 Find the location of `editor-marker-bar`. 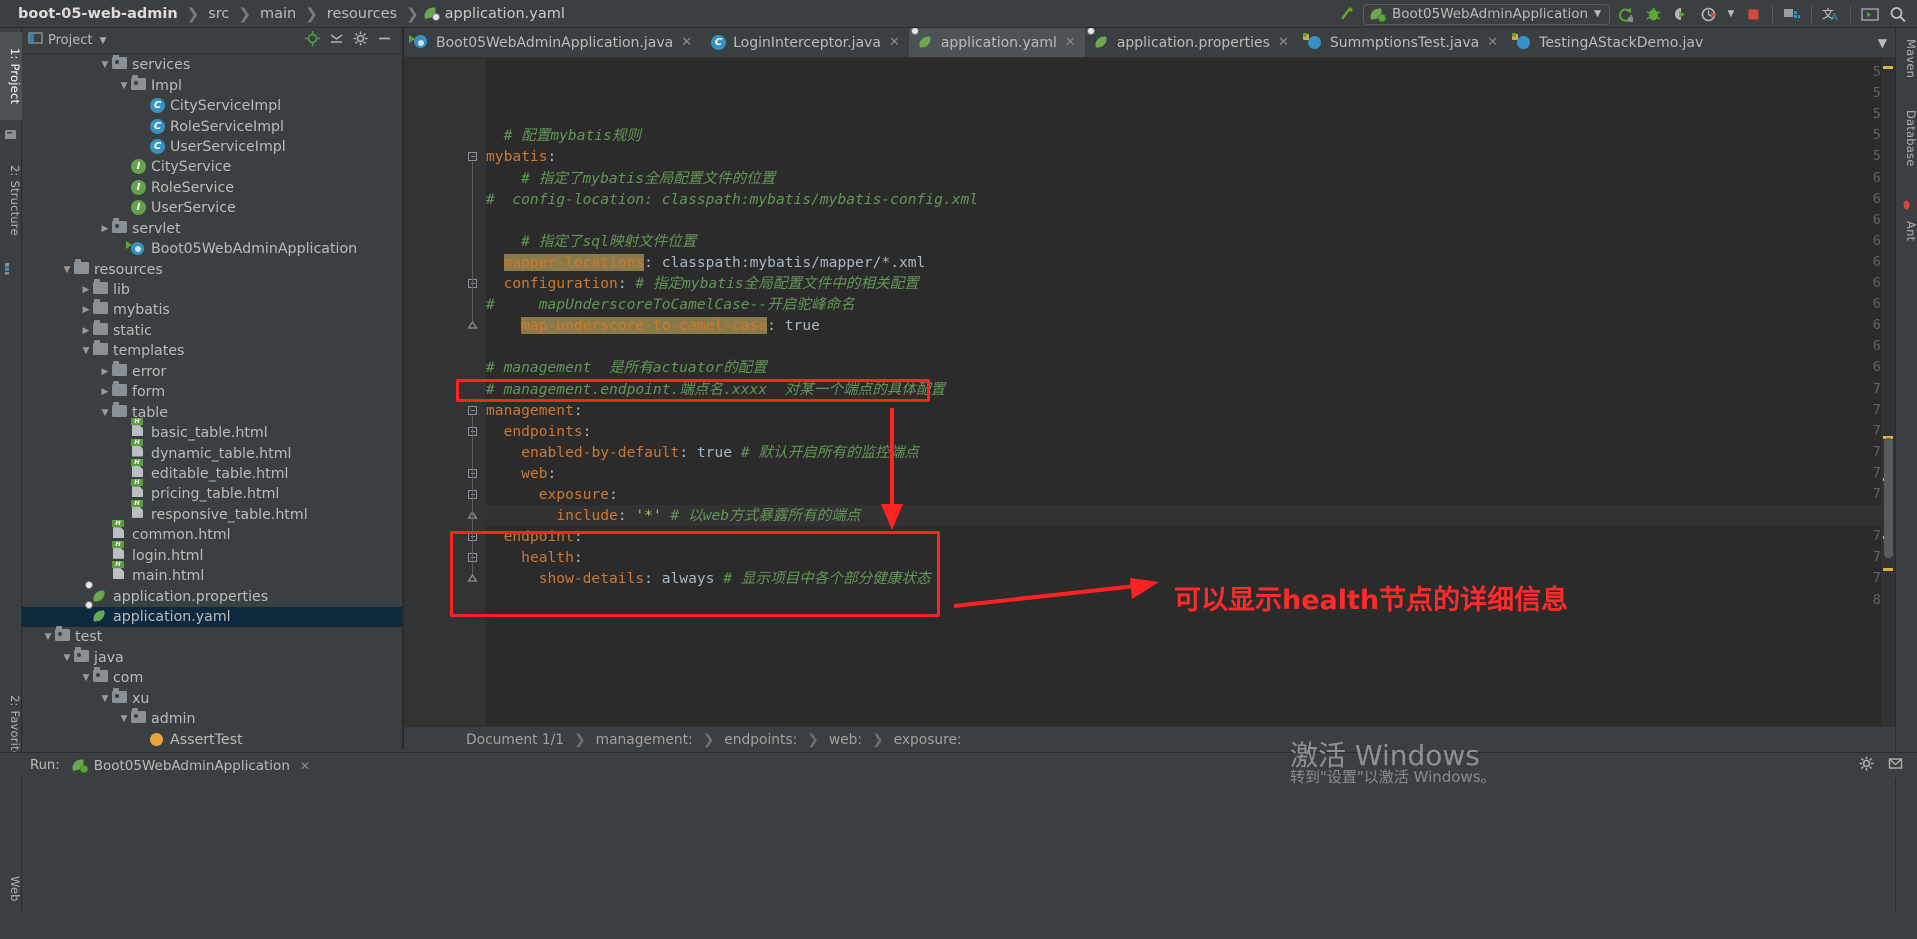

editor-marker-bar is located at coordinates (1888, 392).